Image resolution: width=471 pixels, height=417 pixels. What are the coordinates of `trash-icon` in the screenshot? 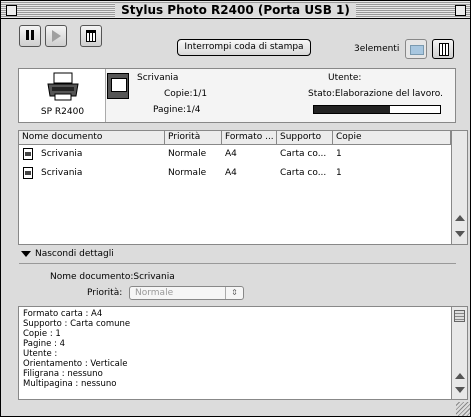 It's located at (91, 36).